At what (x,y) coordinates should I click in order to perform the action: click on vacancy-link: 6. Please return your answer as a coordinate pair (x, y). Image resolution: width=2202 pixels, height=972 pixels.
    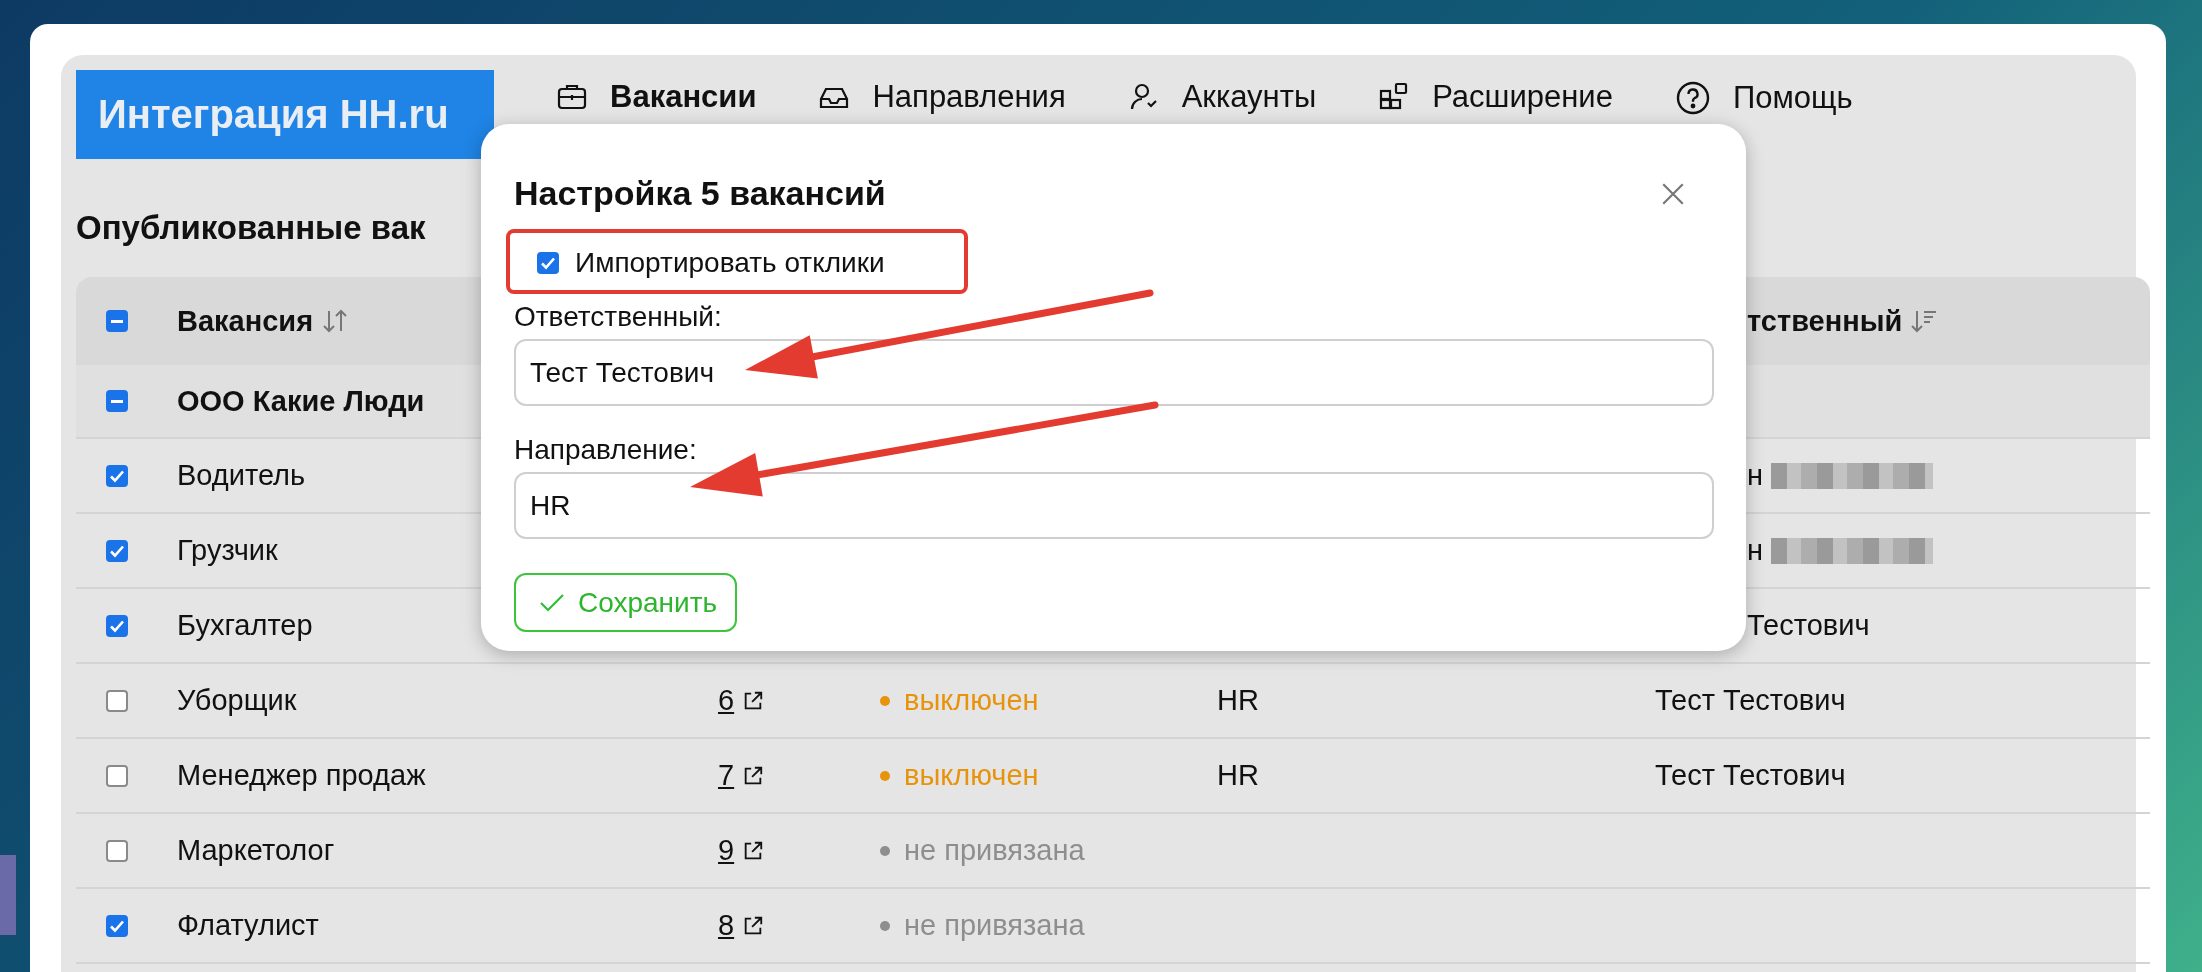
    Looking at the image, I should click on (726, 700).